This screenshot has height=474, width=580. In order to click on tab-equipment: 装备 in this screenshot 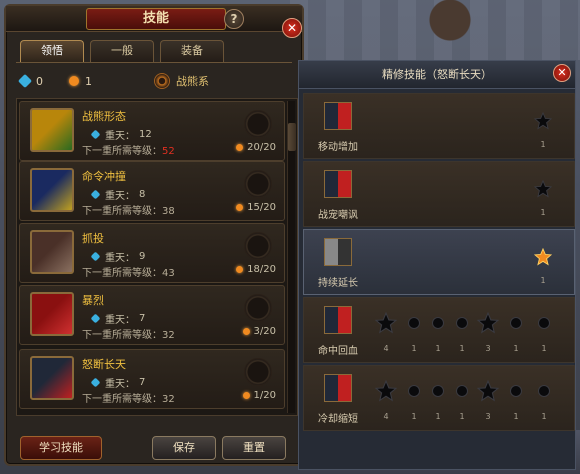, I will do `click(192, 51)`.